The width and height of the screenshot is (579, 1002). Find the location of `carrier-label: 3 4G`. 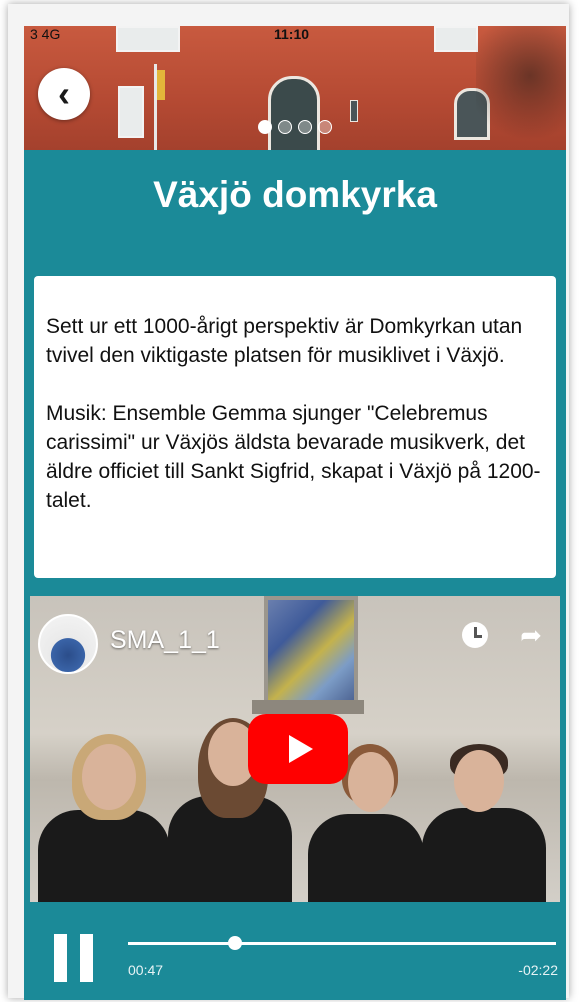

carrier-label: 3 4G is located at coordinates (45, 34).